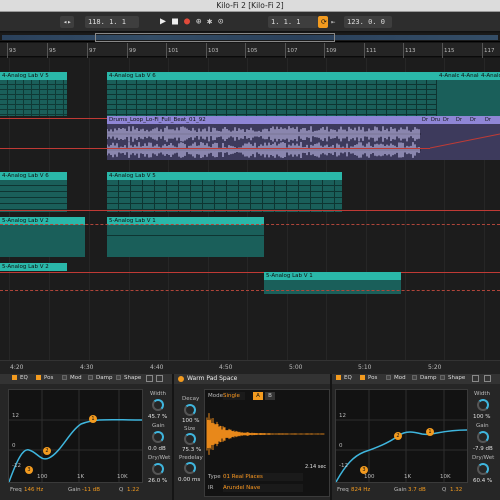  What do you see at coordinates (67, 22) in the screenshot?
I see `tap-tempo-button: ◂▸` at bounding box center [67, 22].